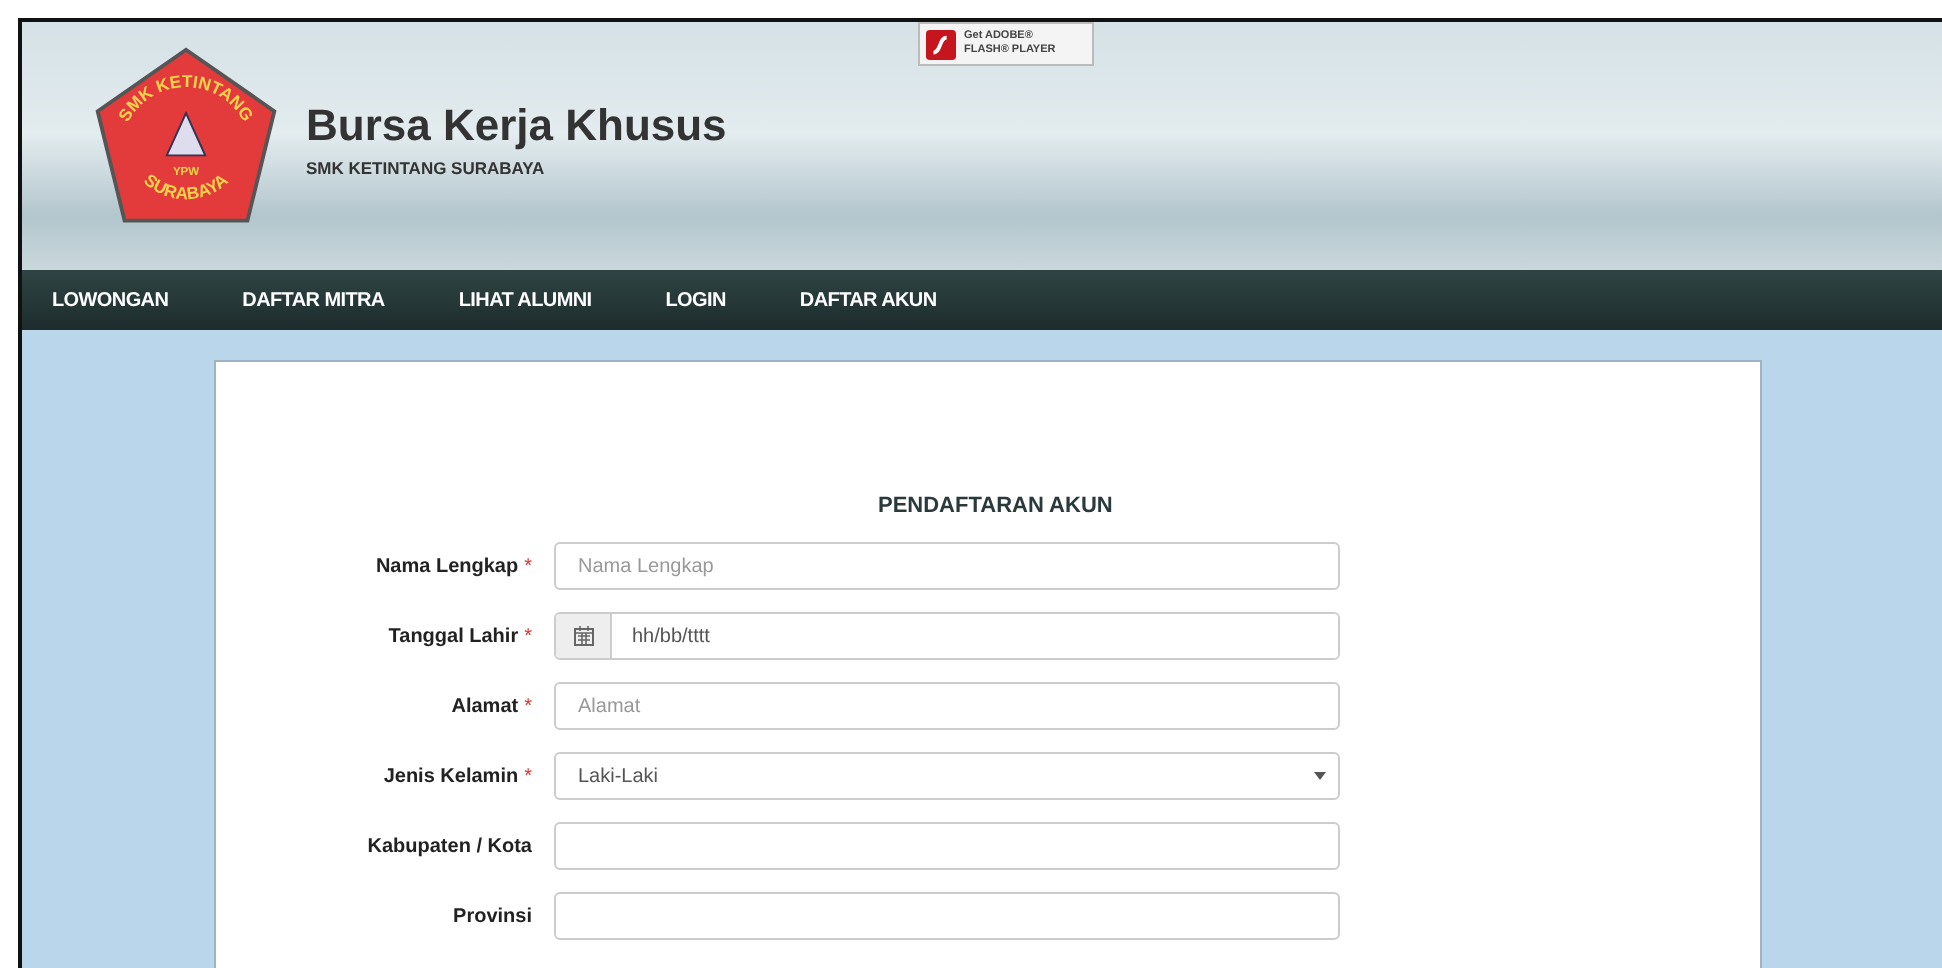 This screenshot has height=968, width=1942. Describe the element at coordinates (947, 776) in the screenshot. I see `select-field: Laki-Laki` at that location.